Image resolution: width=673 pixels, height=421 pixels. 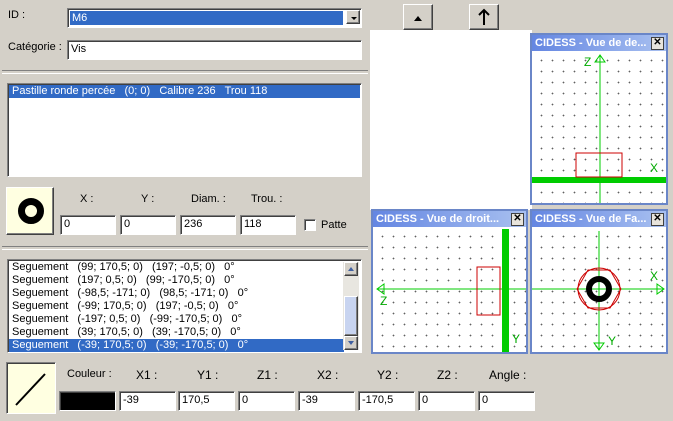 I want to click on id-select: M6, so click(x=214, y=18).